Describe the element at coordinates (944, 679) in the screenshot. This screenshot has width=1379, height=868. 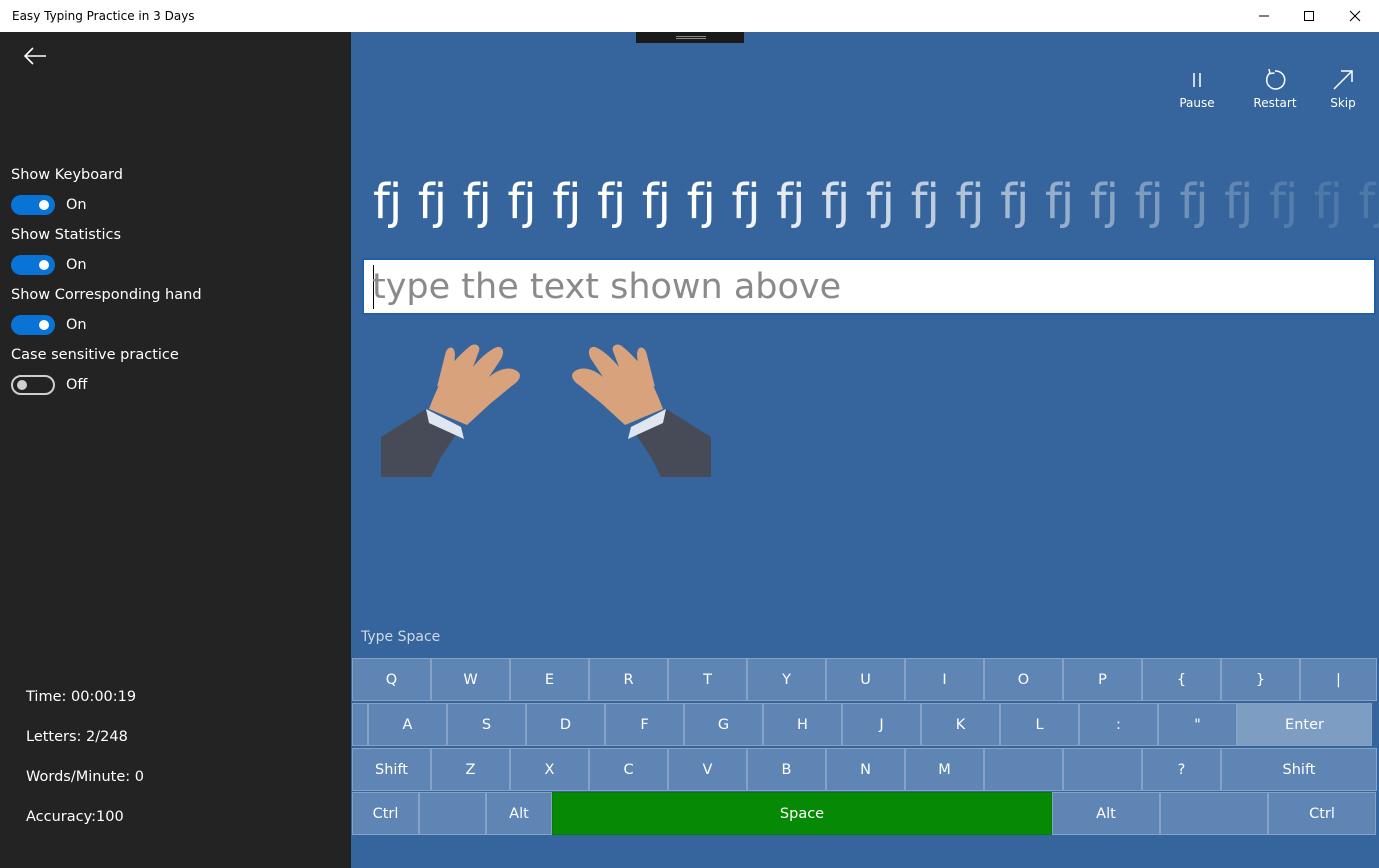
I see `key-i: I` at that location.